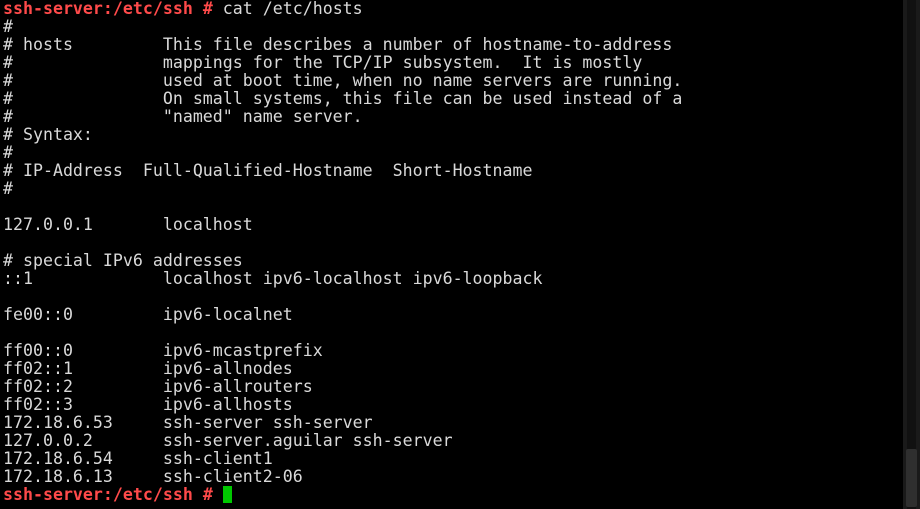  Describe the element at coordinates (148, 368) in the screenshot. I see `output-line: ff02::1 ipv6-allnodes` at that location.